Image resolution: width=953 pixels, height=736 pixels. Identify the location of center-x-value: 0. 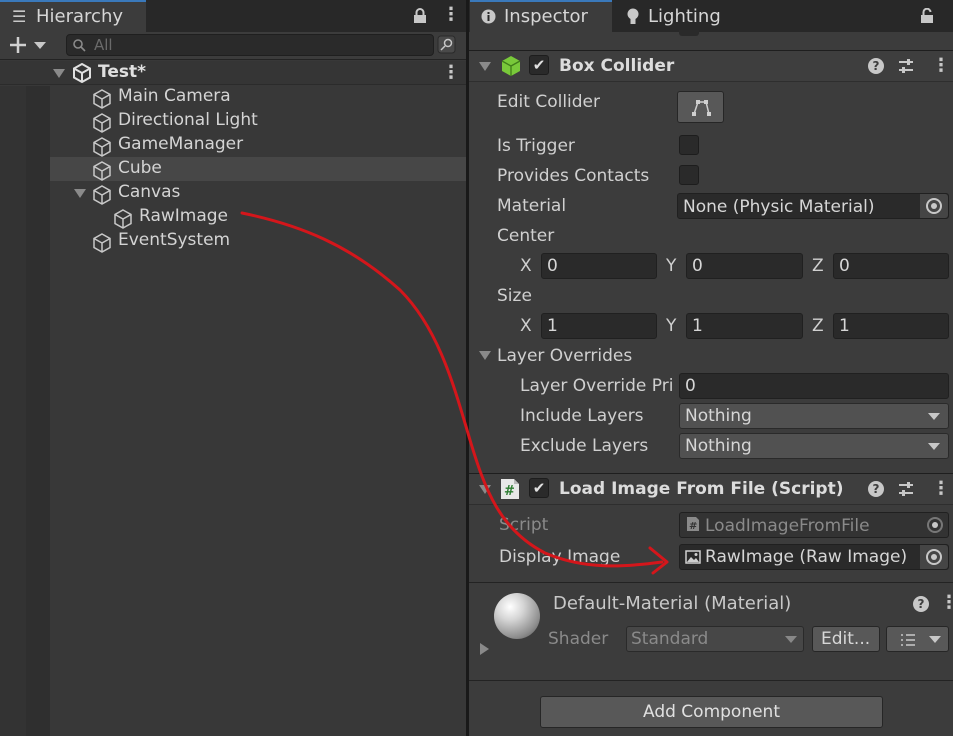
(552, 266).